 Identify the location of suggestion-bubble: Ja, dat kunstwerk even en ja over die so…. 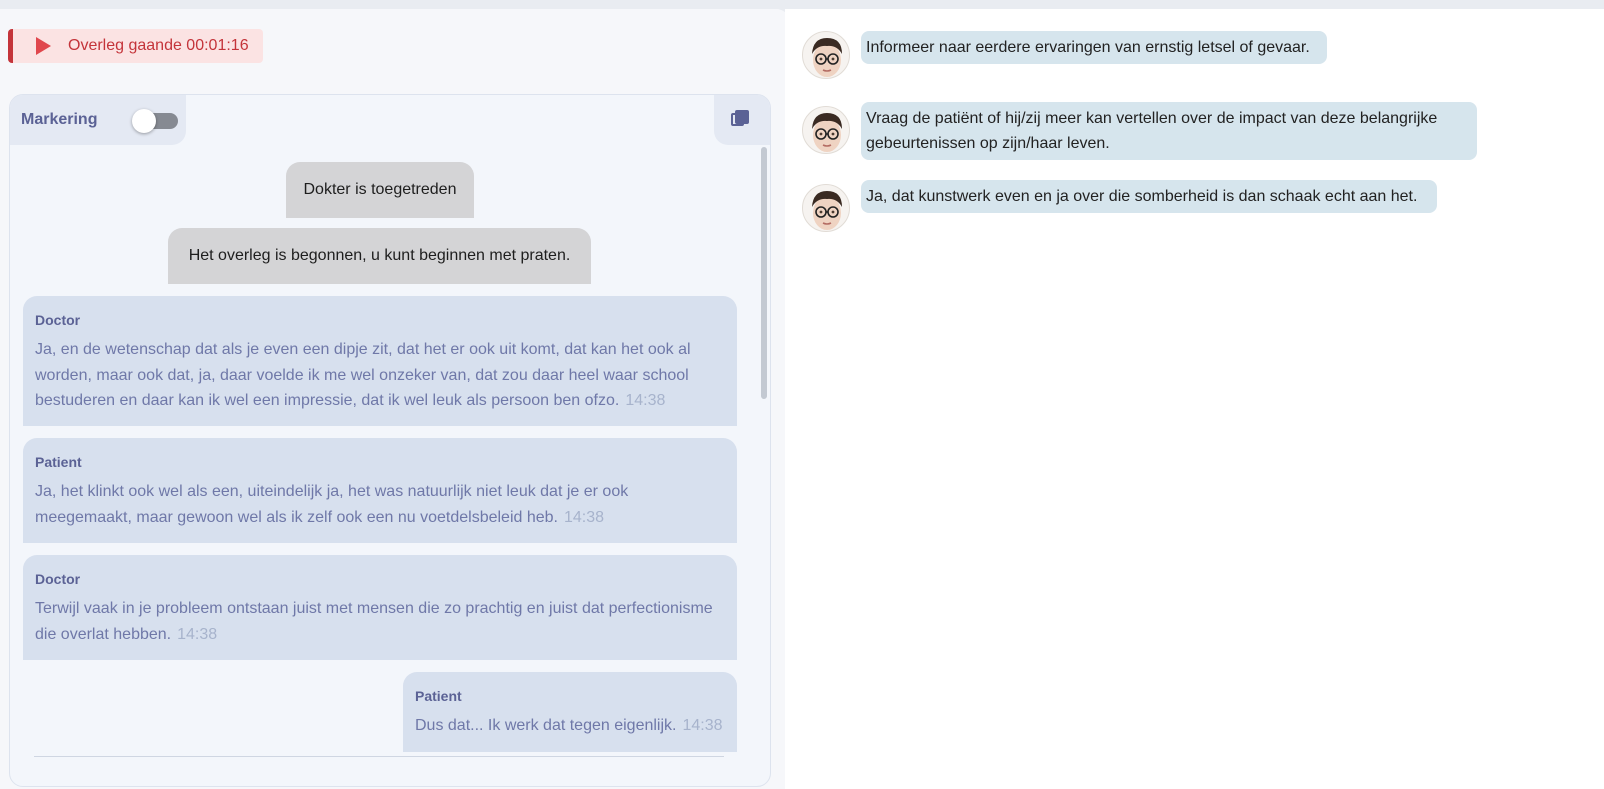
(1149, 196).